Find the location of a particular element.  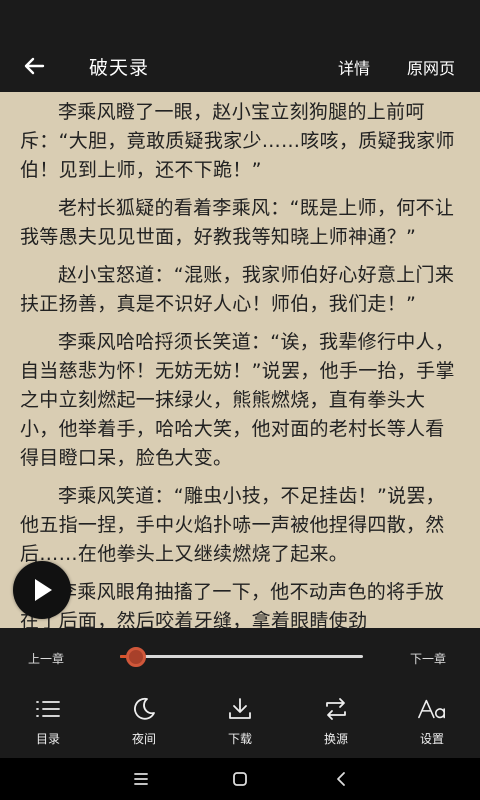

book-title: 破天录 is located at coordinates (119, 68).